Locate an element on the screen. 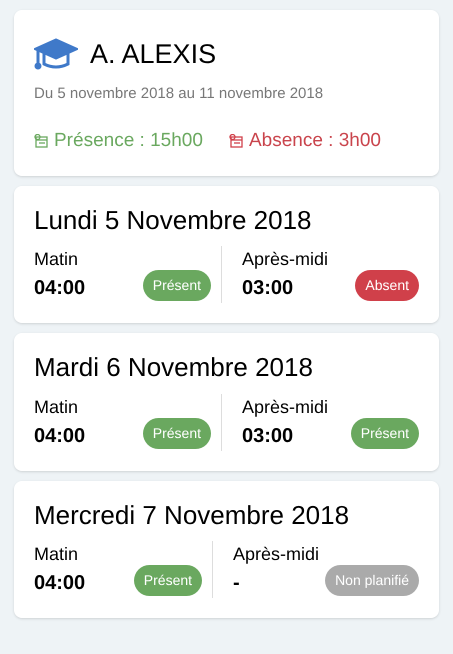 The image size is (453, 654). presence-total: Présence : 15h00 is located at coordinates (128, 141).